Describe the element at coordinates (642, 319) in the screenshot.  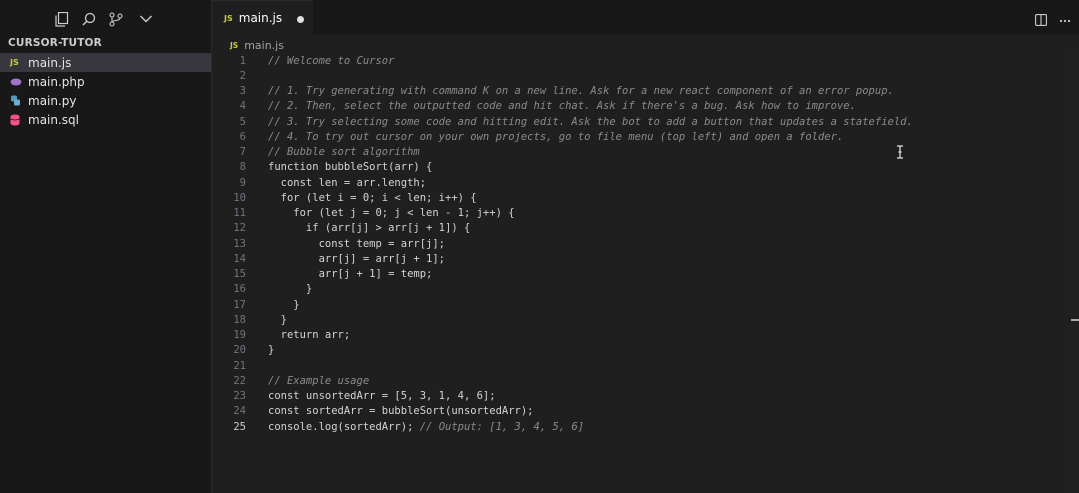
I see `code-line: 18 }` at that location.